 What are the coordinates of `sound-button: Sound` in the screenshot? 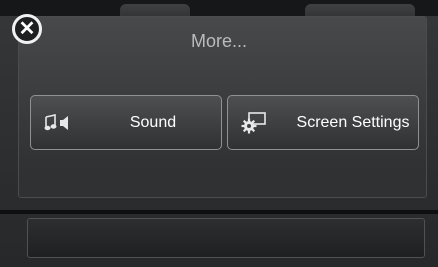 It's located at (126, 122).